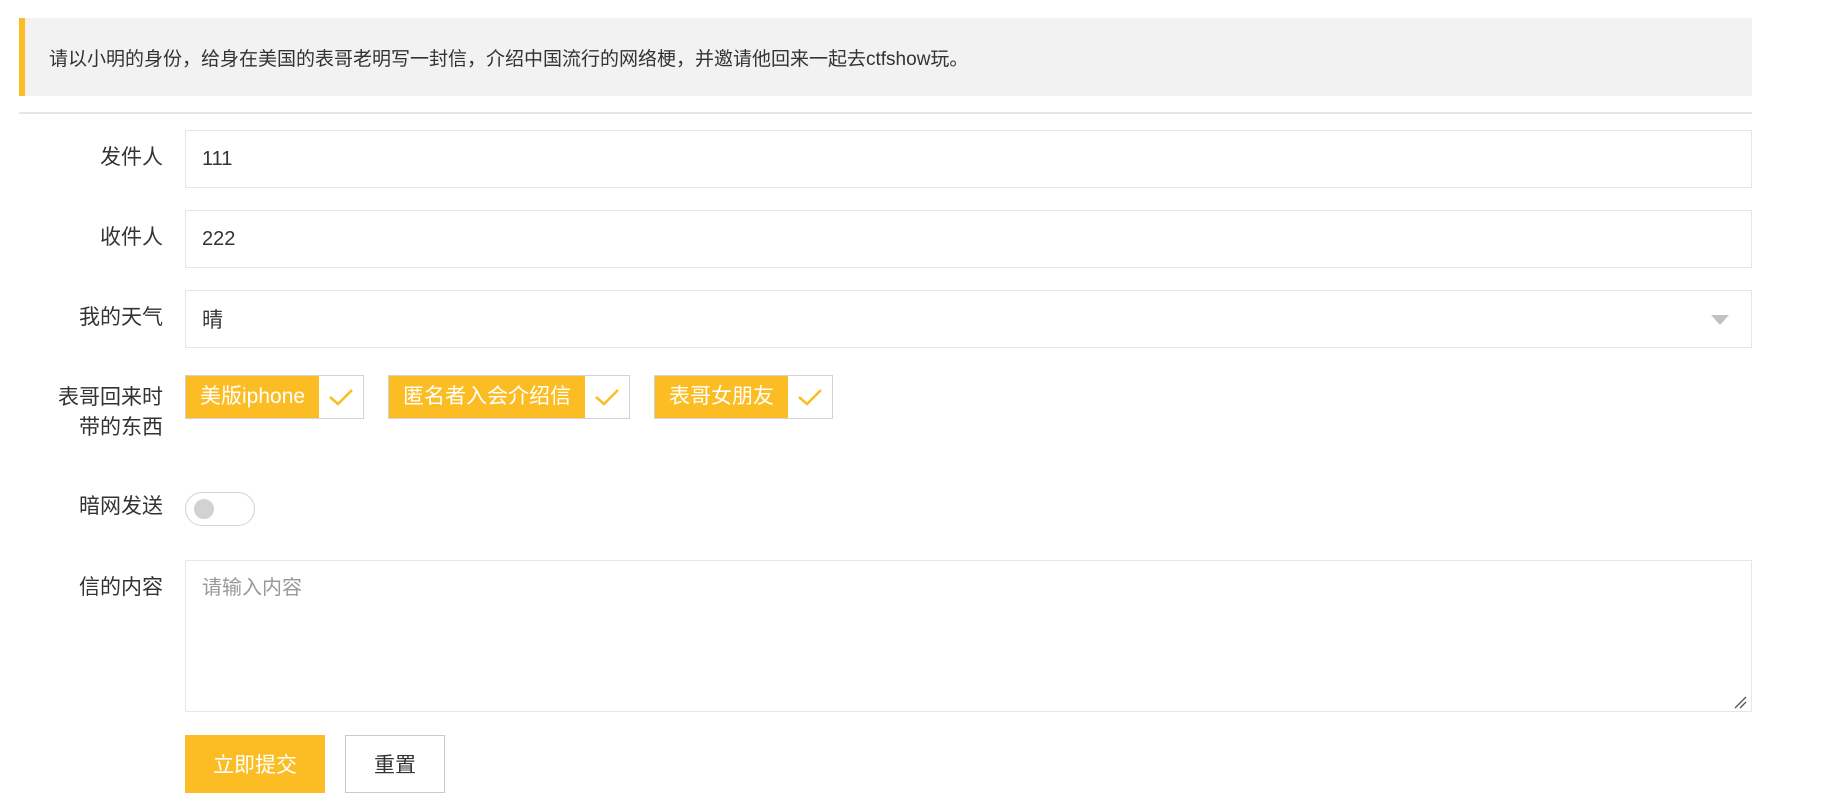  I want to click on item-checkbox-girlfriend: 表哥女朋友, so click(743, 397).